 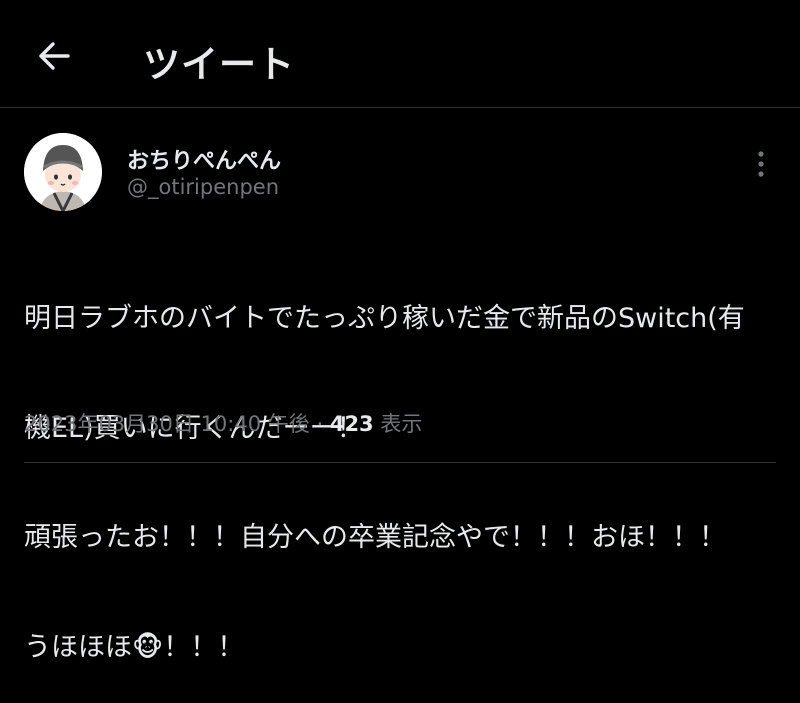 I want to click on tweet-text-line: 頑張ったお！！！自分への卒業記念やで！！！おほ！！！, so click(x=375, y=537).